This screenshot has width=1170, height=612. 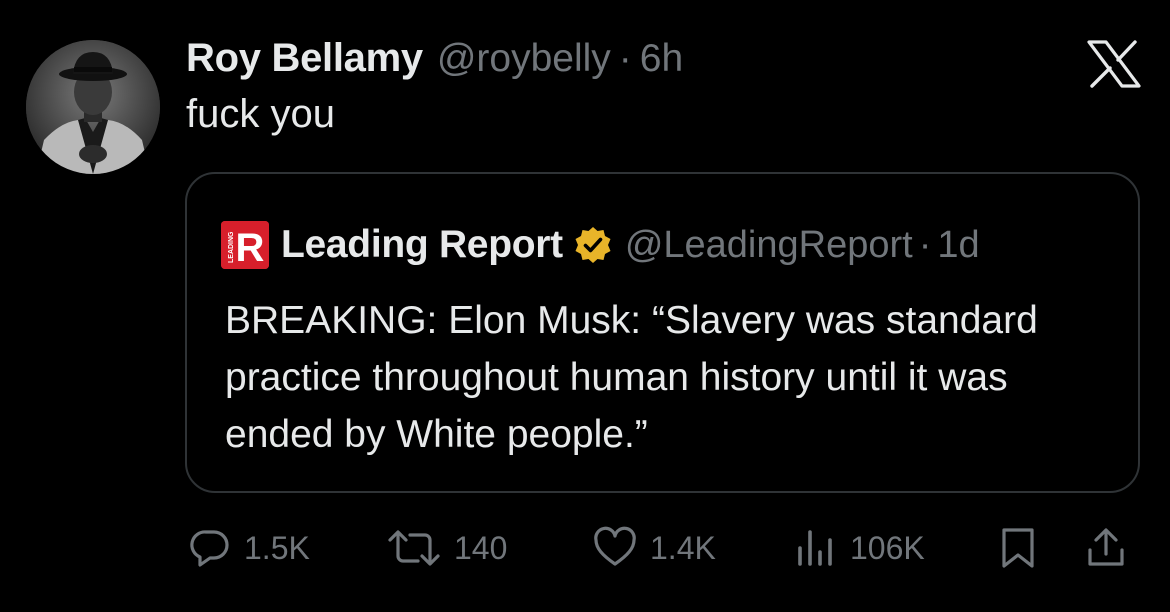 What do you see at coordinates (615, 546) in the screenshot?
I see `heart-icon` at bounding box center [615, 546].